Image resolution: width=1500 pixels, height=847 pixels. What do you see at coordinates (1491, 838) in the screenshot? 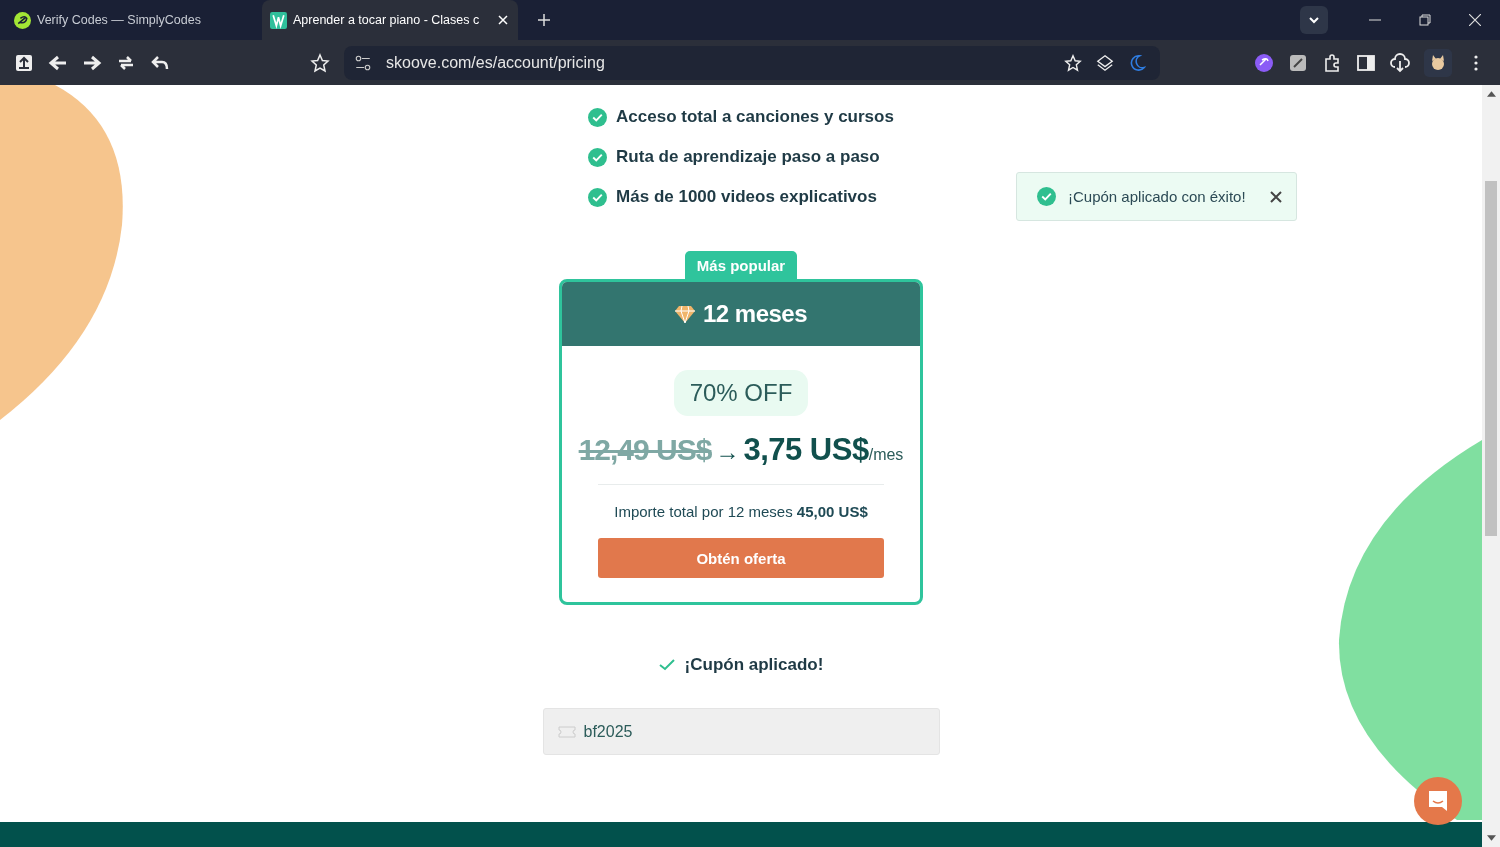
I see `scroll-down-icon` at bounding box center [1491, 838].